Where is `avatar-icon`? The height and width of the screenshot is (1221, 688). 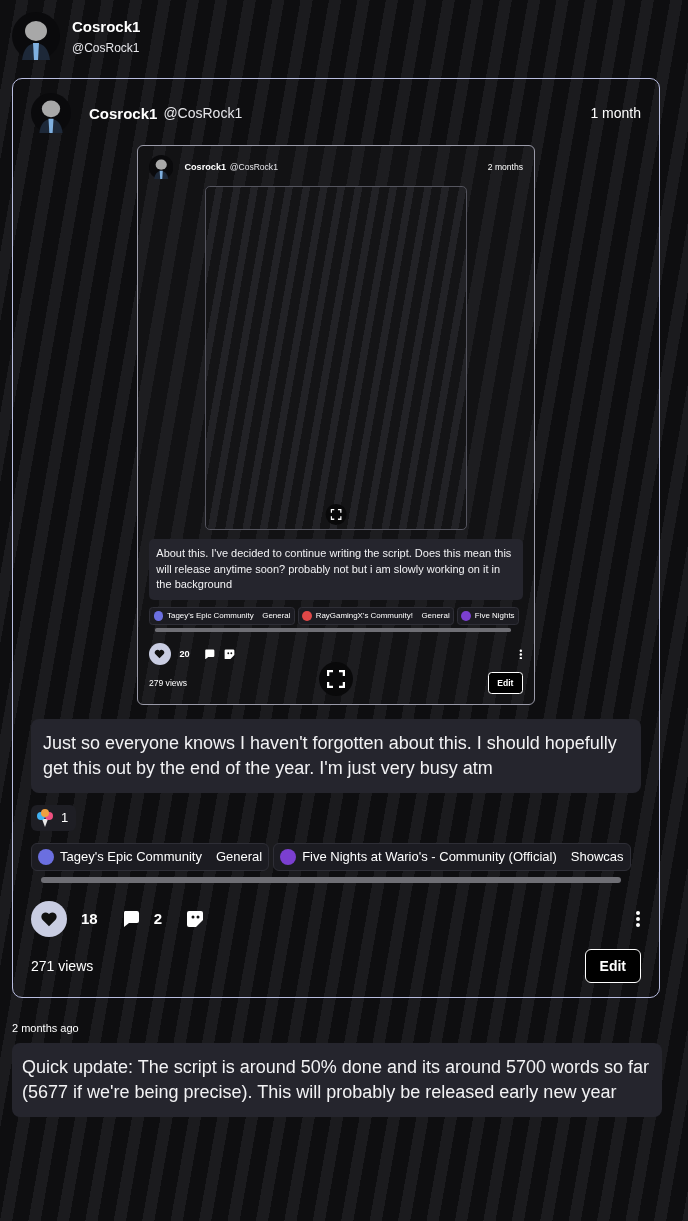 avatar-icon is located at coordinates (161, 166).